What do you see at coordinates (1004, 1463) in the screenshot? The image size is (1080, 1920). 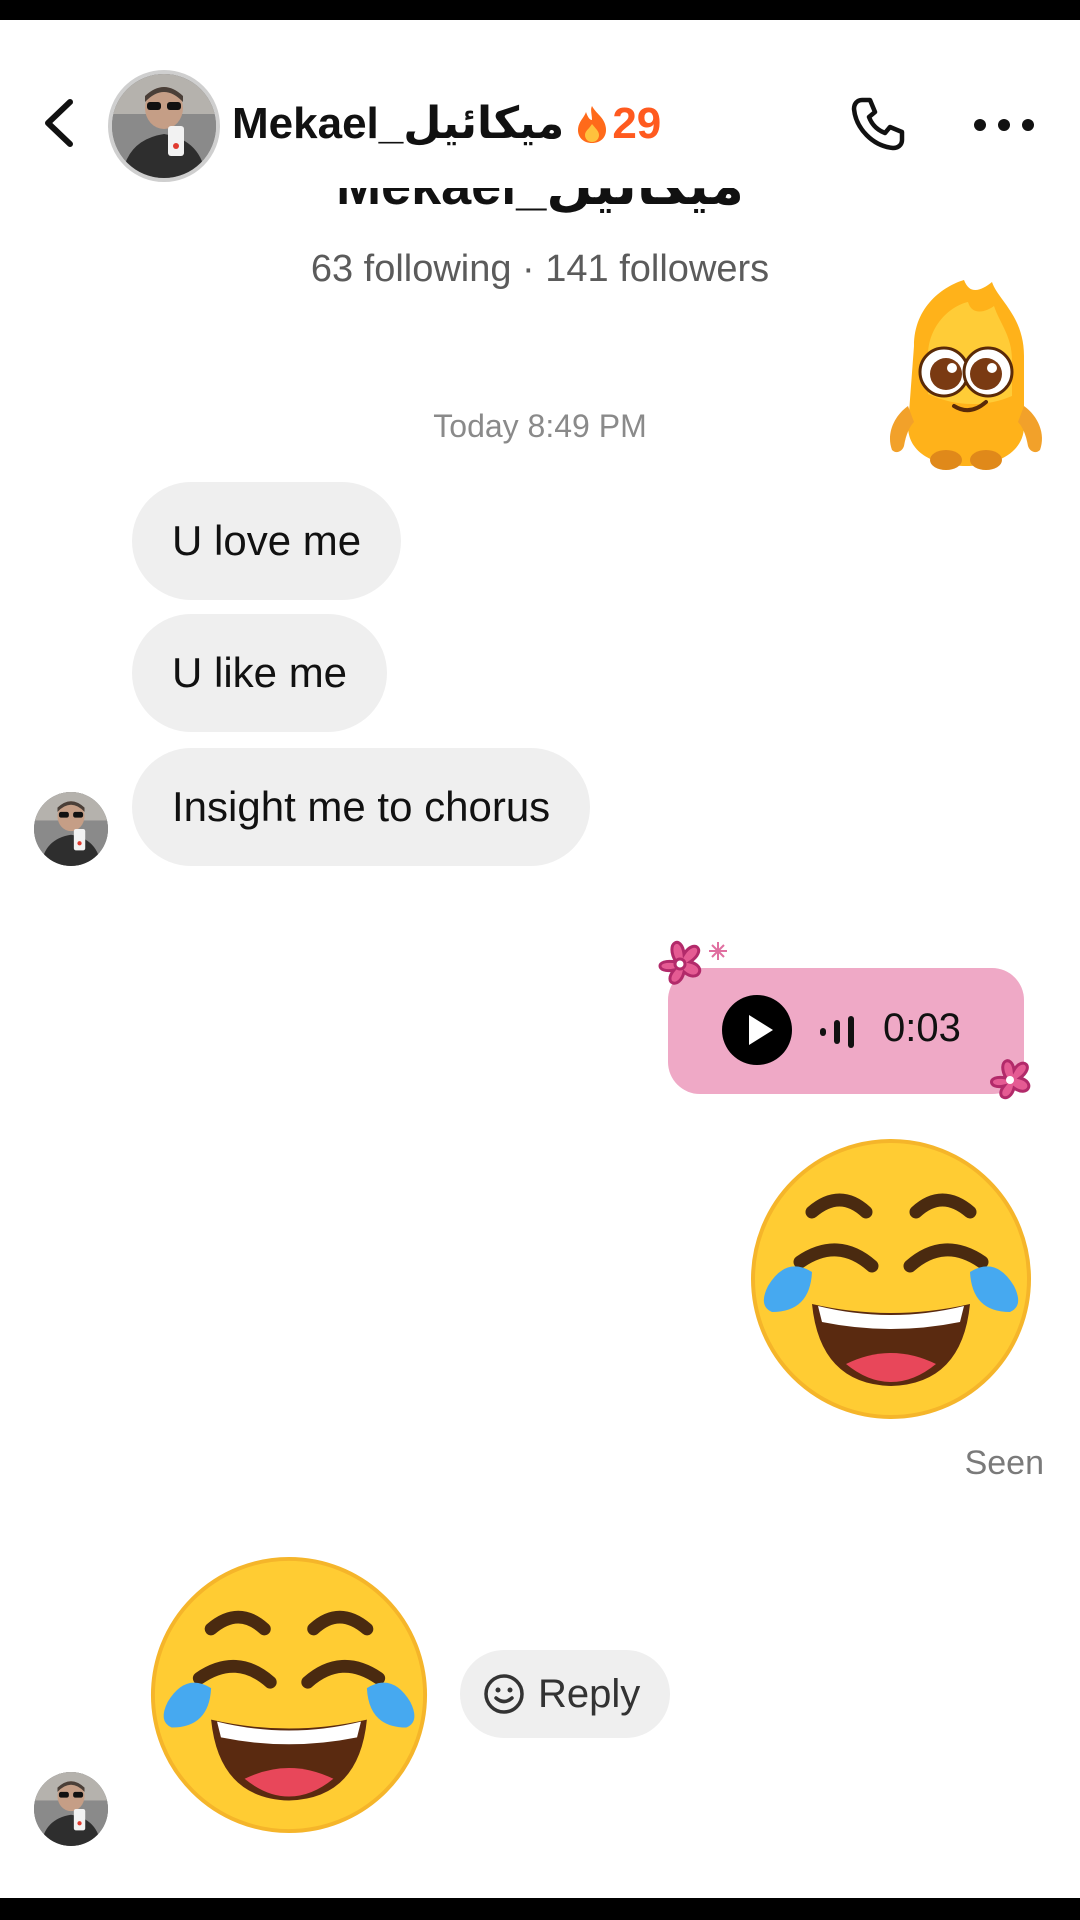 I see `seen-status: Seen` at bounding box center [1004, 1463].